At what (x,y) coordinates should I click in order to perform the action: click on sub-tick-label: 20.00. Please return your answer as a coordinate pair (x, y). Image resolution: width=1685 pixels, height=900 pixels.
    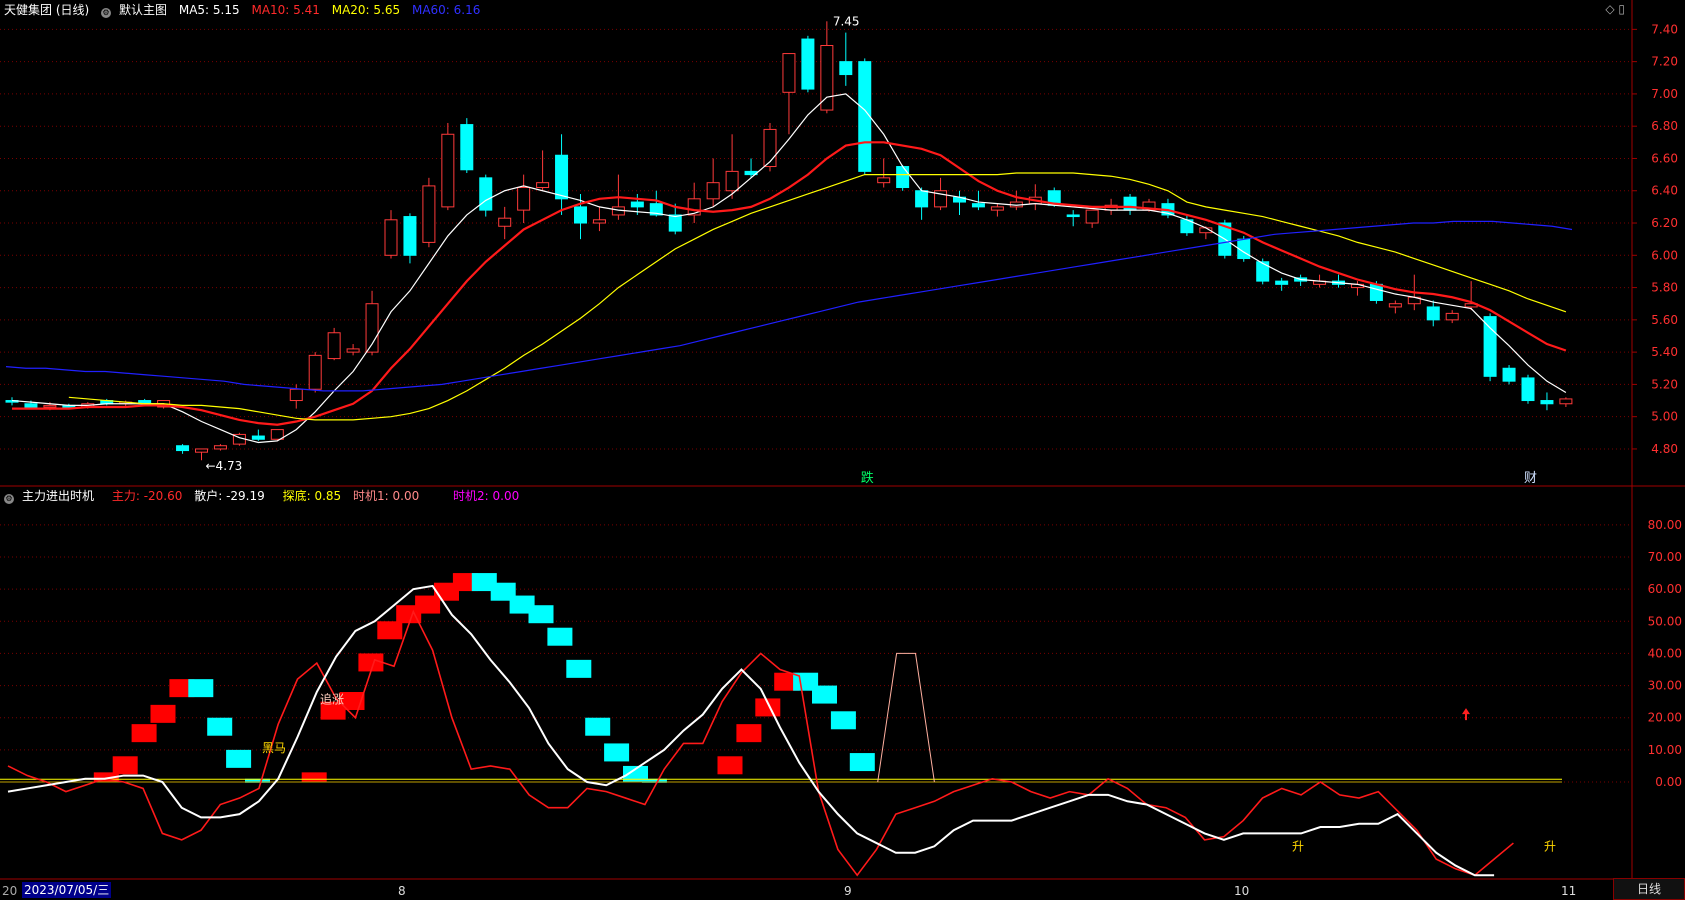
    Looking at the image, I should click on (1665, 718).